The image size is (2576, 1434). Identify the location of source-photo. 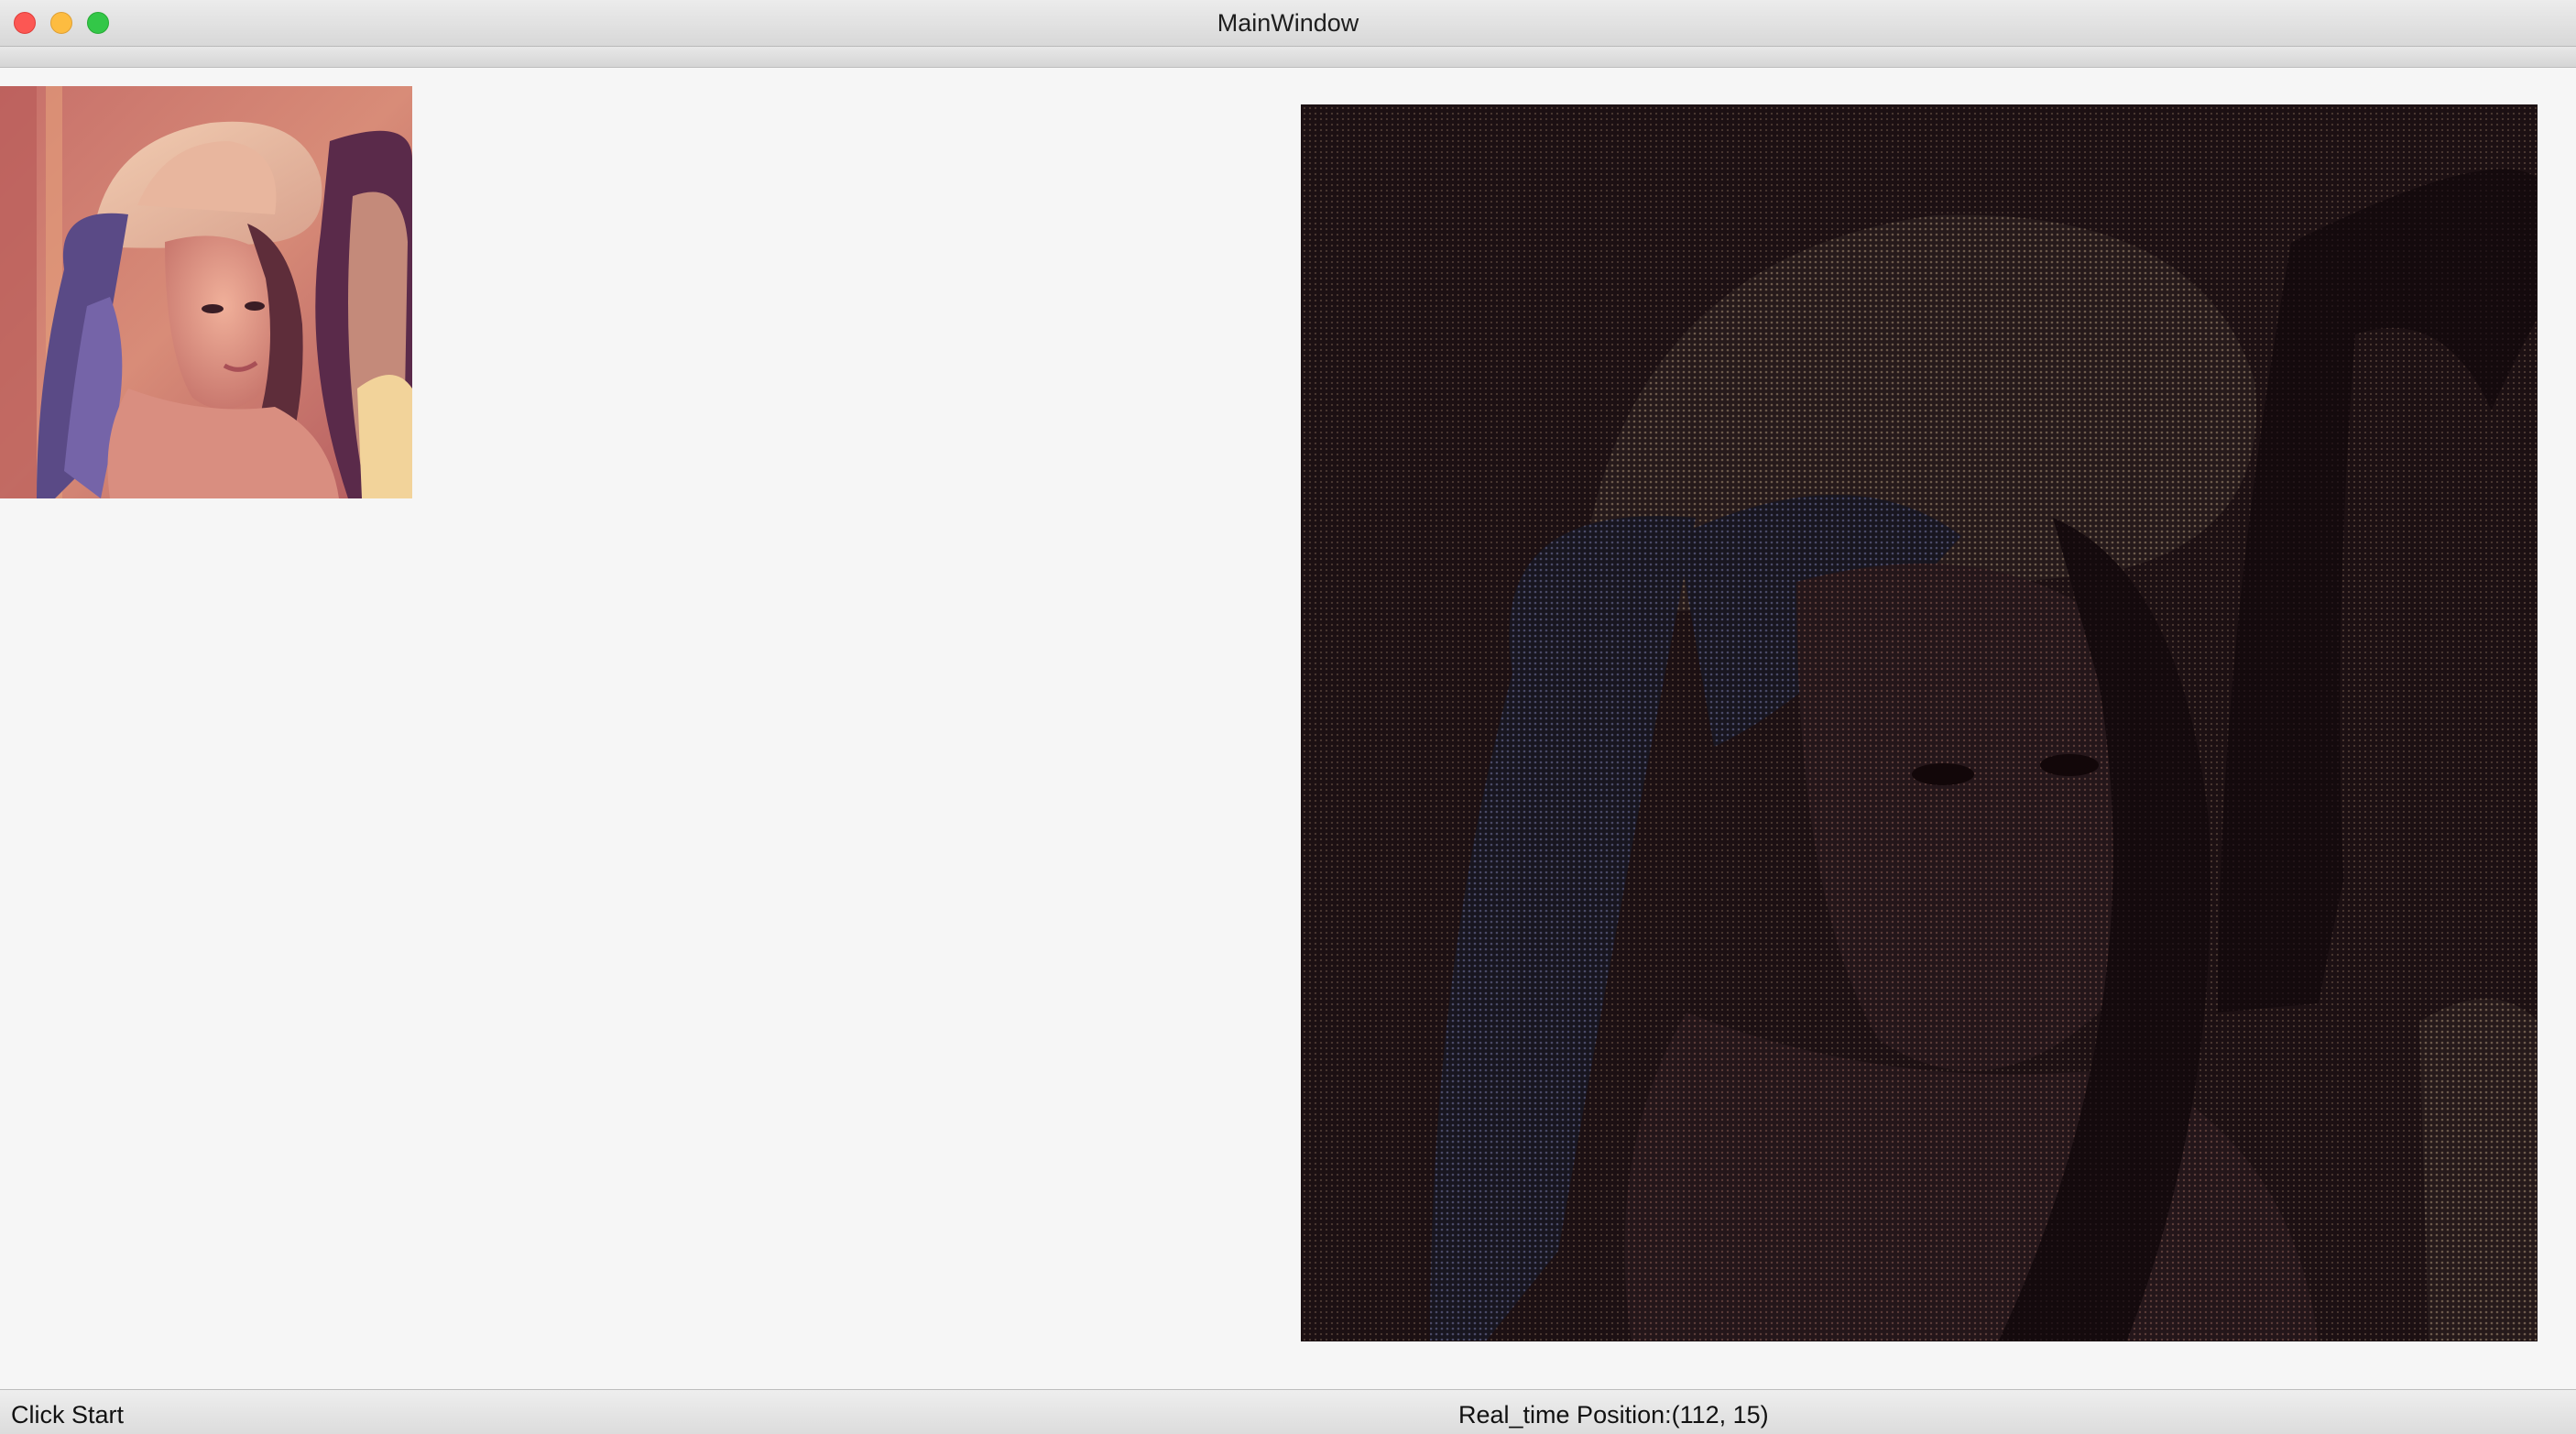
(206, 292).